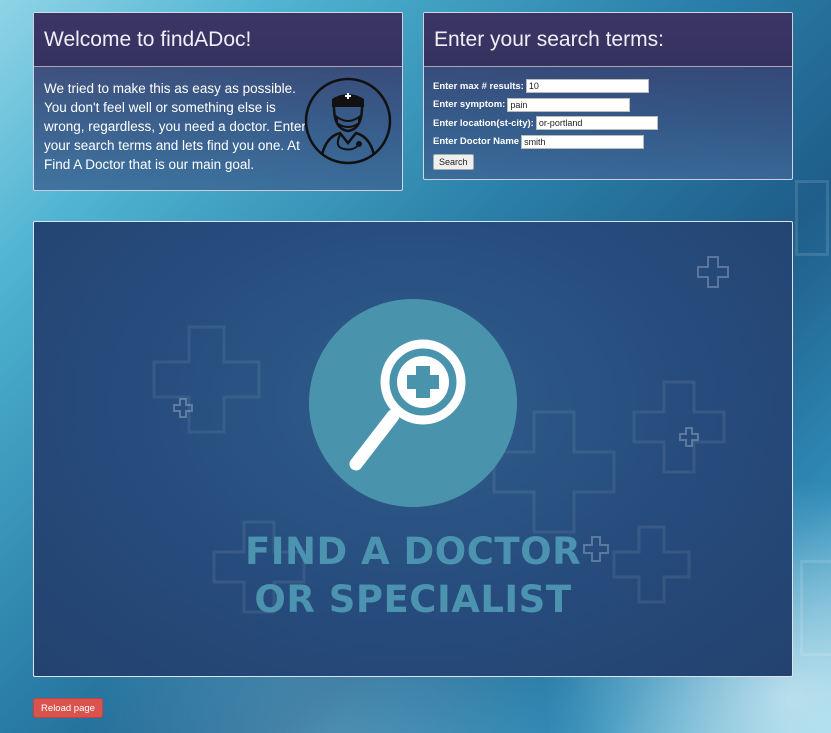  I want to click on search-form: Enter max # results: Enter symptom, so click(608, 118).